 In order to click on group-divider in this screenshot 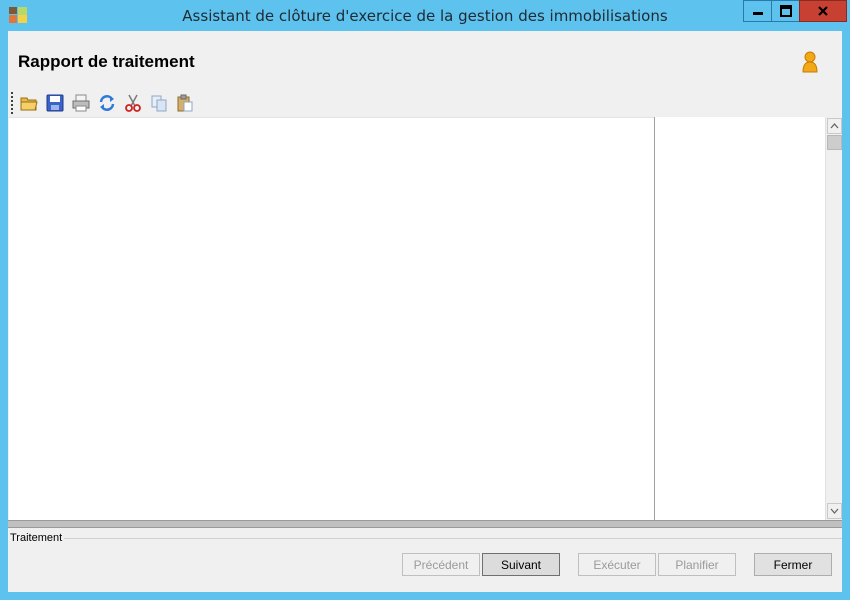, I will do `click(453, 538)`.